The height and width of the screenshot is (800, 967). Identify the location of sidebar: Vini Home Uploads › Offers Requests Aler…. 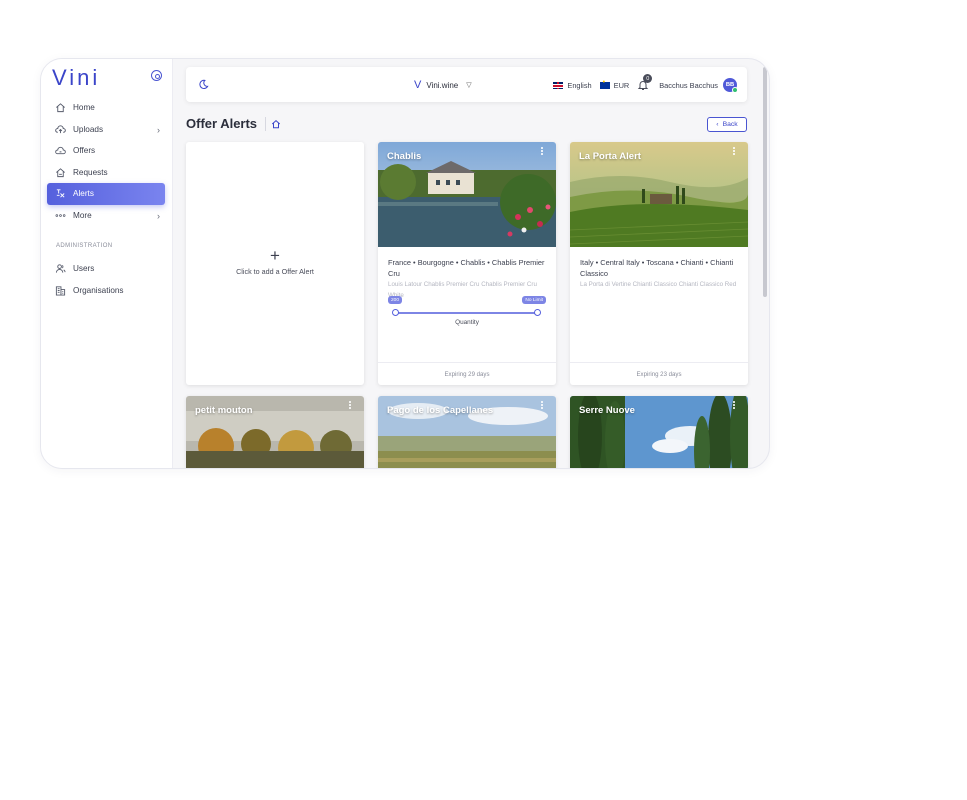
(107, 263).